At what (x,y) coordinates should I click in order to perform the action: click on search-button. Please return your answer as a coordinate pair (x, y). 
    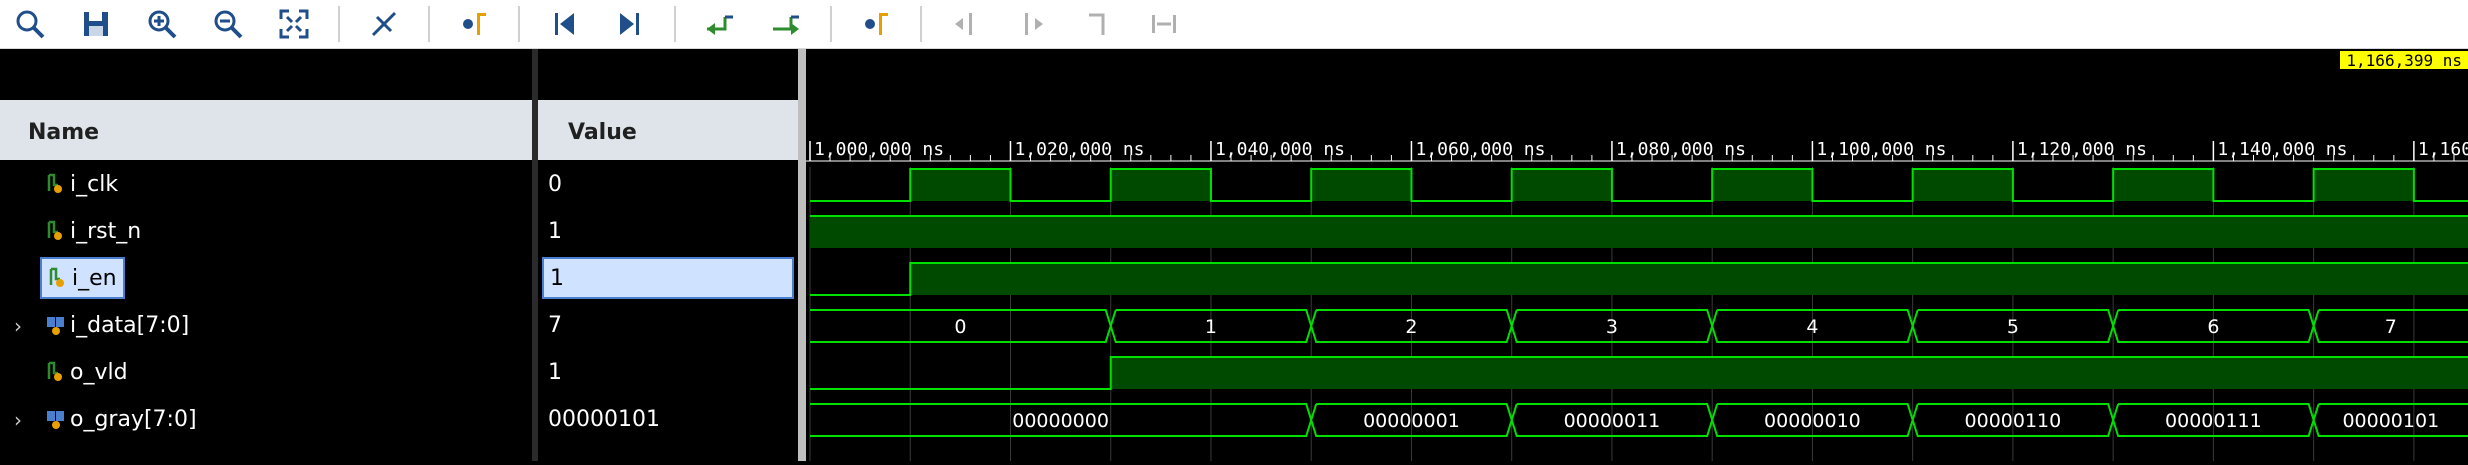
    Looking at the image, I should click on (30, 24).